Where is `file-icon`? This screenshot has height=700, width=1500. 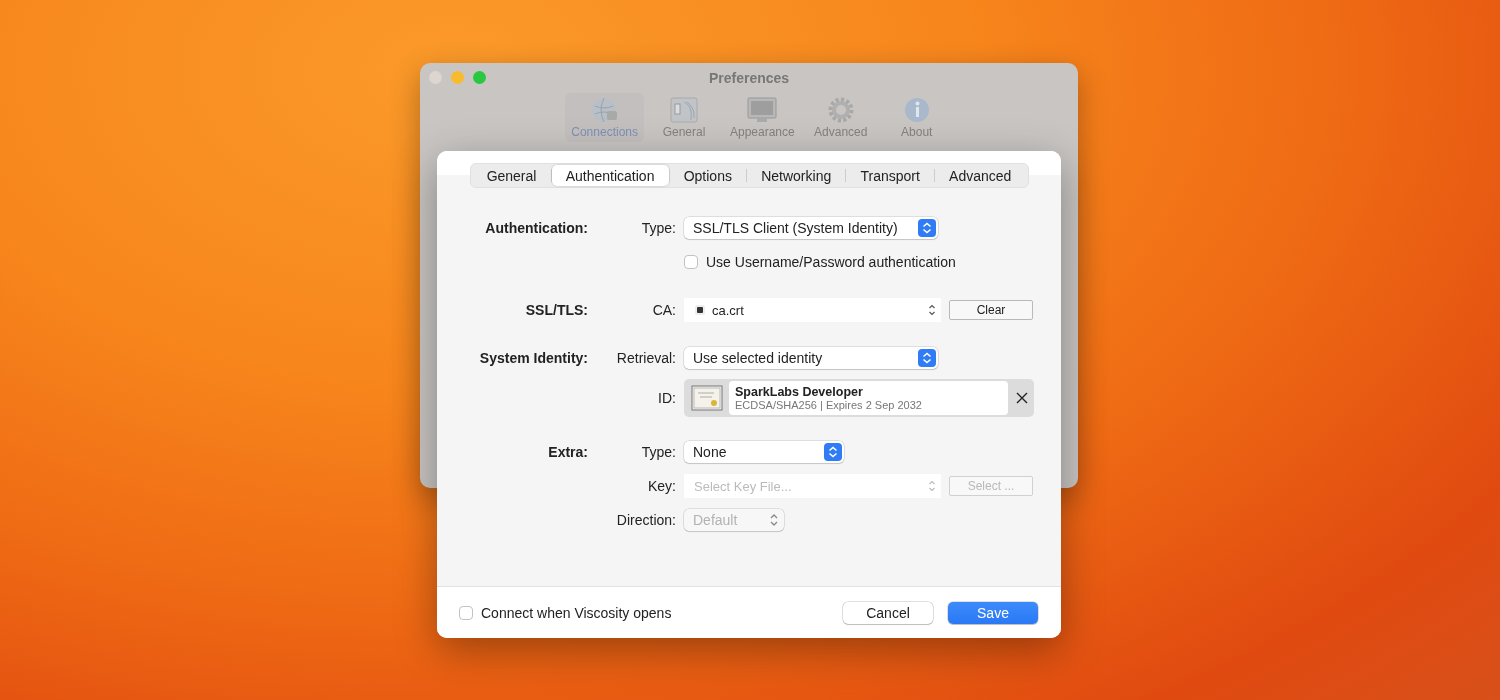
file-icon is located at coordinates (700, 310).